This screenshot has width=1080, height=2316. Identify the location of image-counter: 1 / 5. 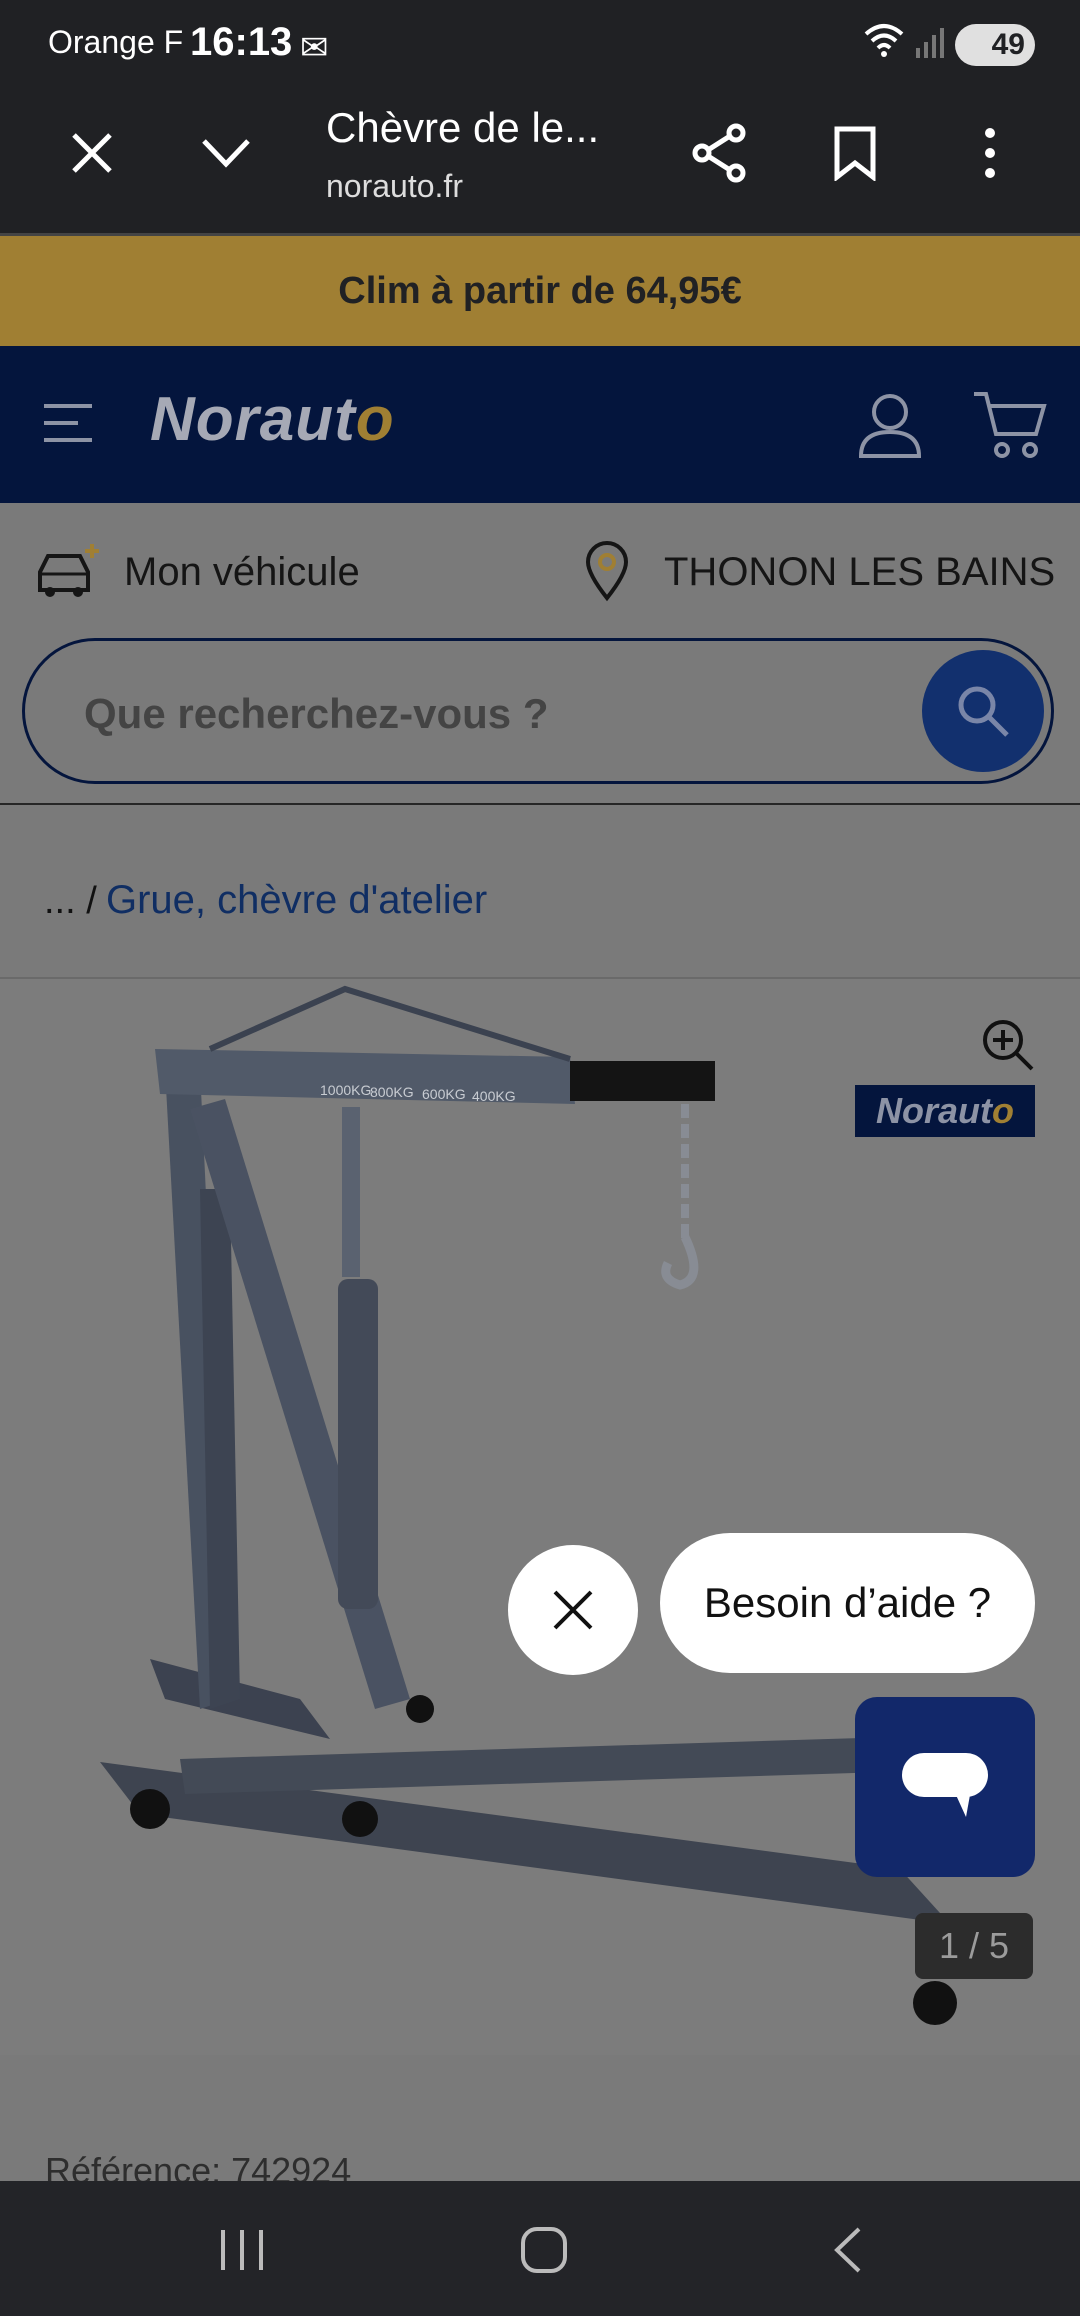
(974, 1946).